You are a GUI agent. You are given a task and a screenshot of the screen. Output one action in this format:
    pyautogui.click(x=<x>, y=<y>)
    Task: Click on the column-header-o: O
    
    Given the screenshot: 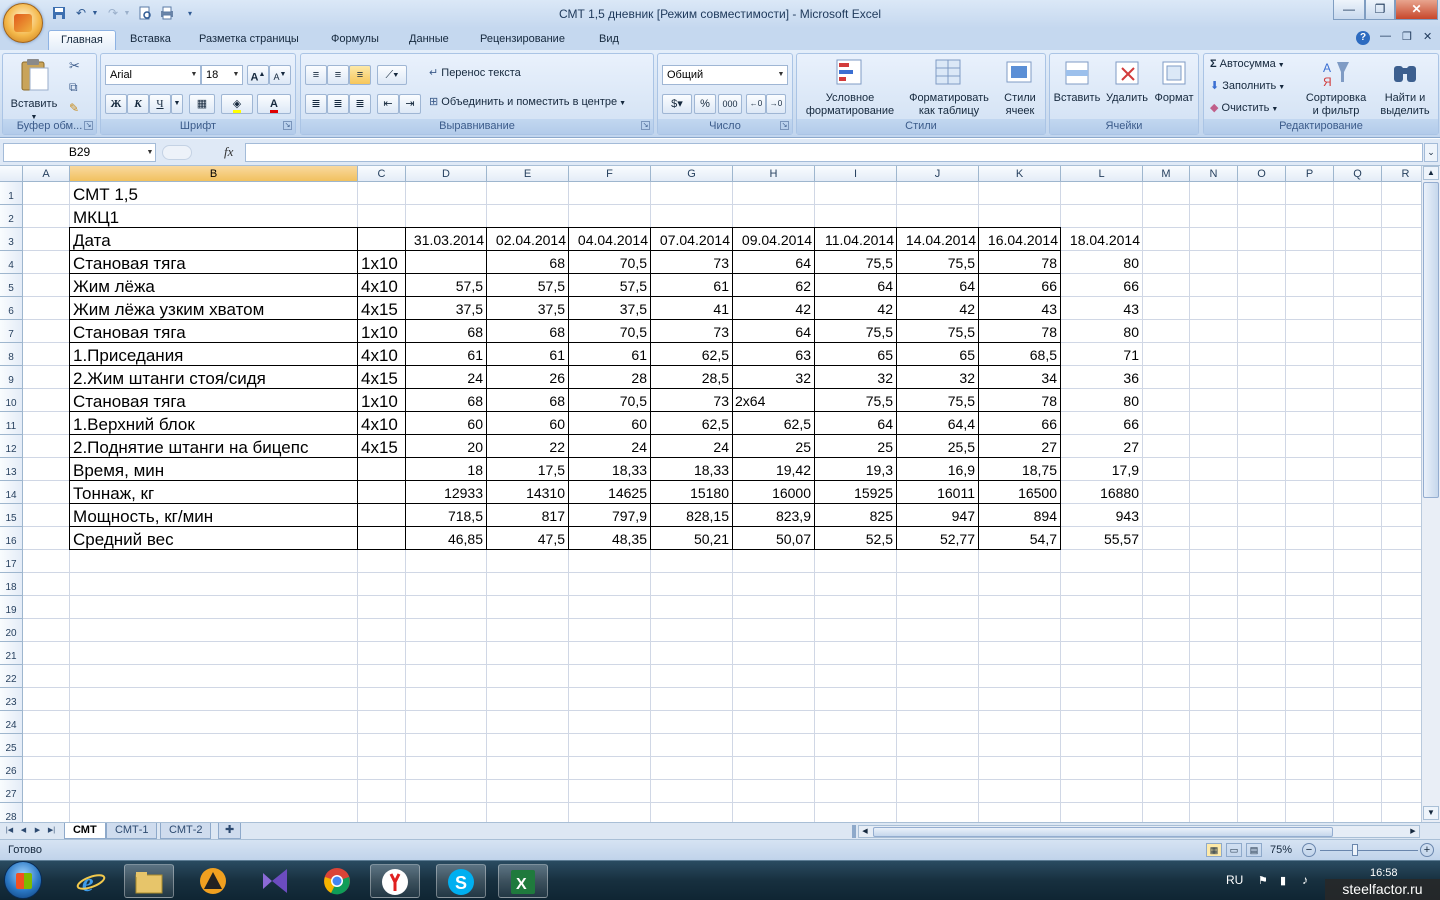 What is the action you would take?
    pyautogui.click(x=1262, y=174)
    